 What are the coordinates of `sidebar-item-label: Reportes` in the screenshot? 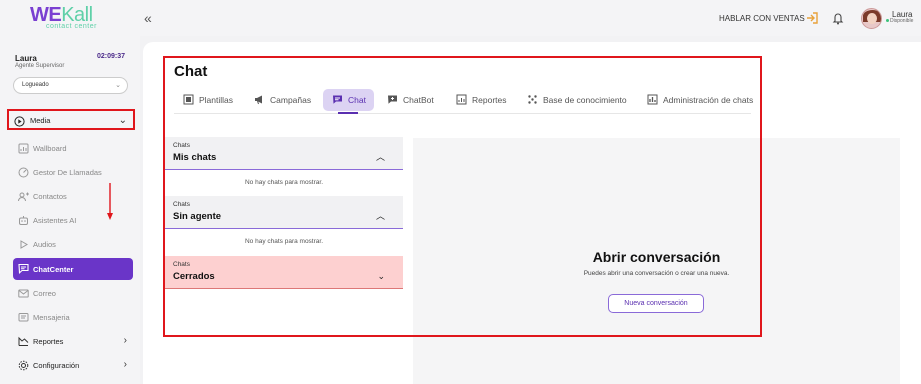 It's located at (48, 341).